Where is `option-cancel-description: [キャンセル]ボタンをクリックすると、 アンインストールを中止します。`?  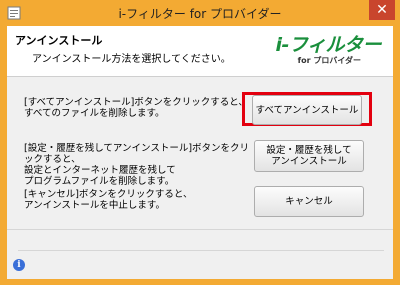
option-cancel-description: [キャンセル]ボタンをクリックすると、 アンインストールを中止します。 is located at coordinates (139, 200).